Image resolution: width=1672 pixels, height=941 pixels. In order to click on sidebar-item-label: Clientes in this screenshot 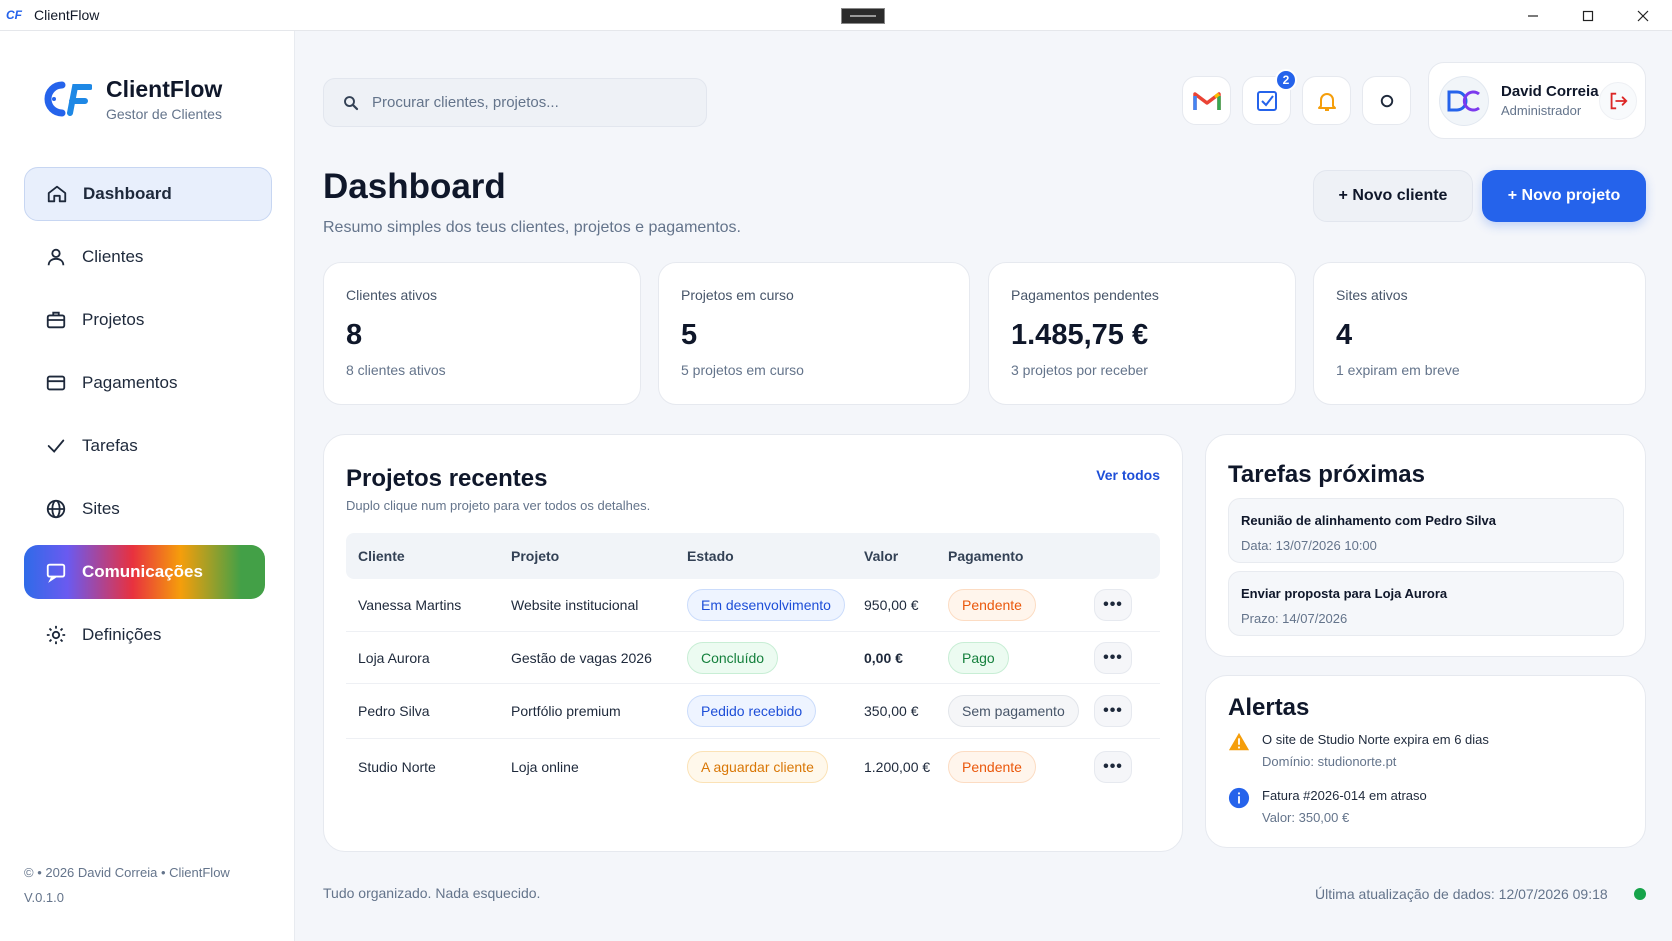, I will do `click(113, 256)`.